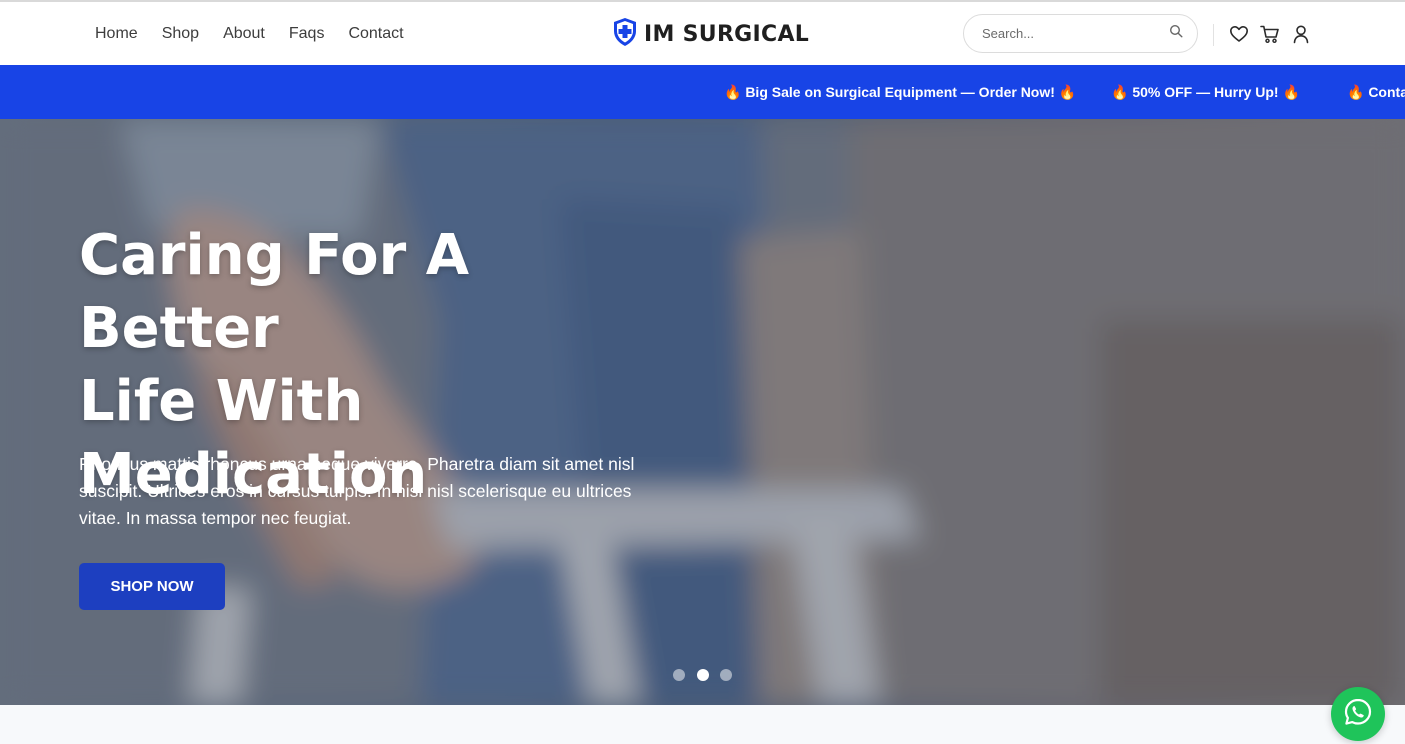 Image resolution: width=1405 pixels, height=744 pixels. I want to click on nav-shop: Shop, so click(180, 34).